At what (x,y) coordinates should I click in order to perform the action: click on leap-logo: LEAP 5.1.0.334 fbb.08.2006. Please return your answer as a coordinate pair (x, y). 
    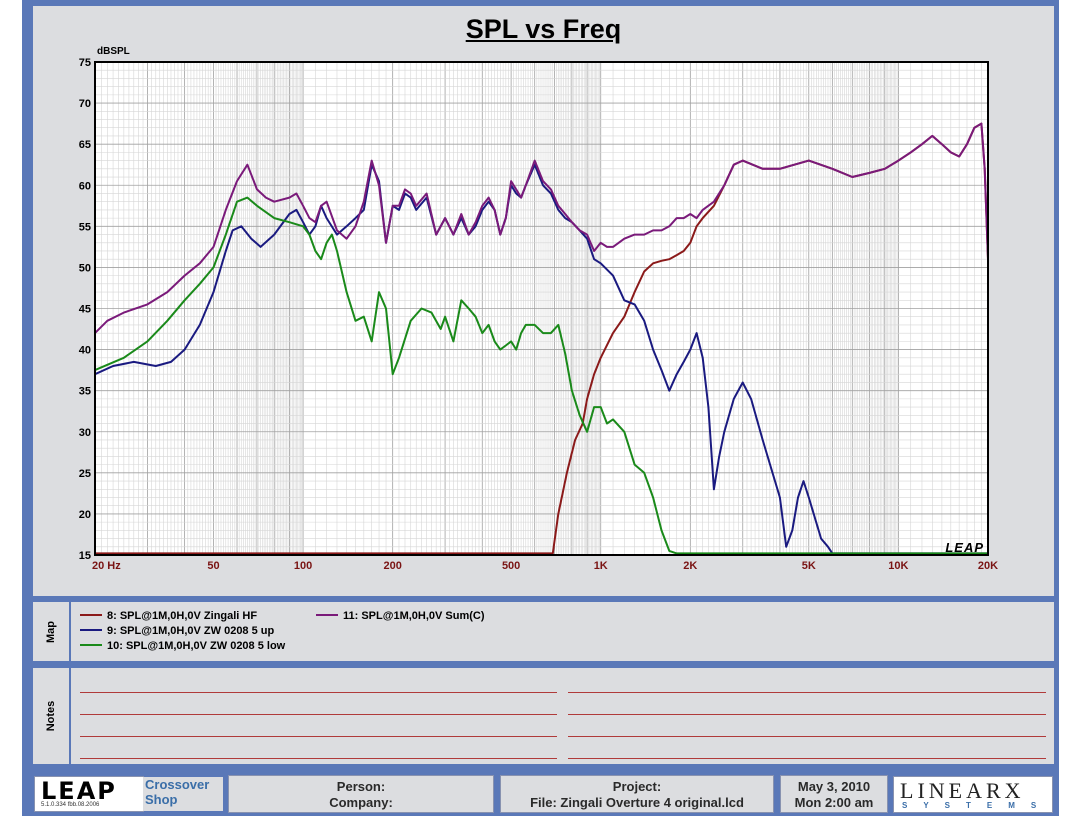
    Looking at the image, I should click on (89, 794).